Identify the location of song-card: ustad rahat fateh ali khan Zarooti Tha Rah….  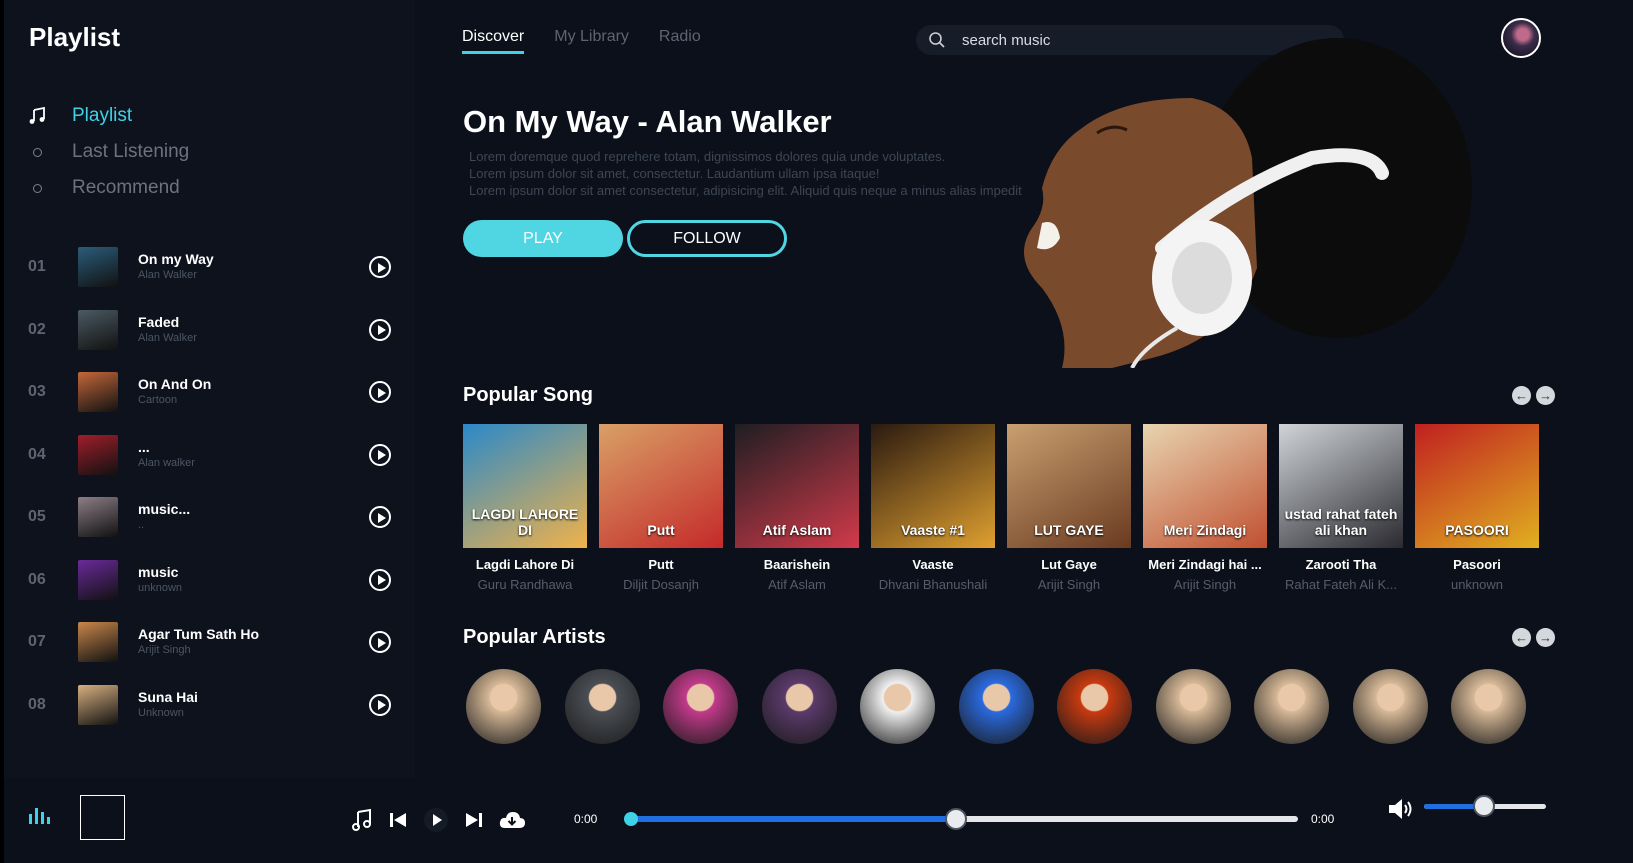
(1341, 508).